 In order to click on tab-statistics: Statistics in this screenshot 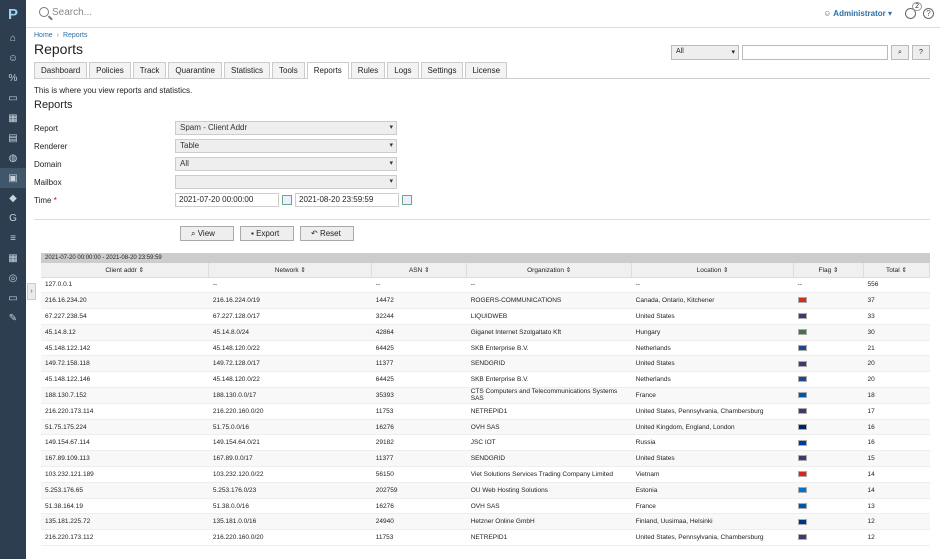, I will do `click(247, 70)`.